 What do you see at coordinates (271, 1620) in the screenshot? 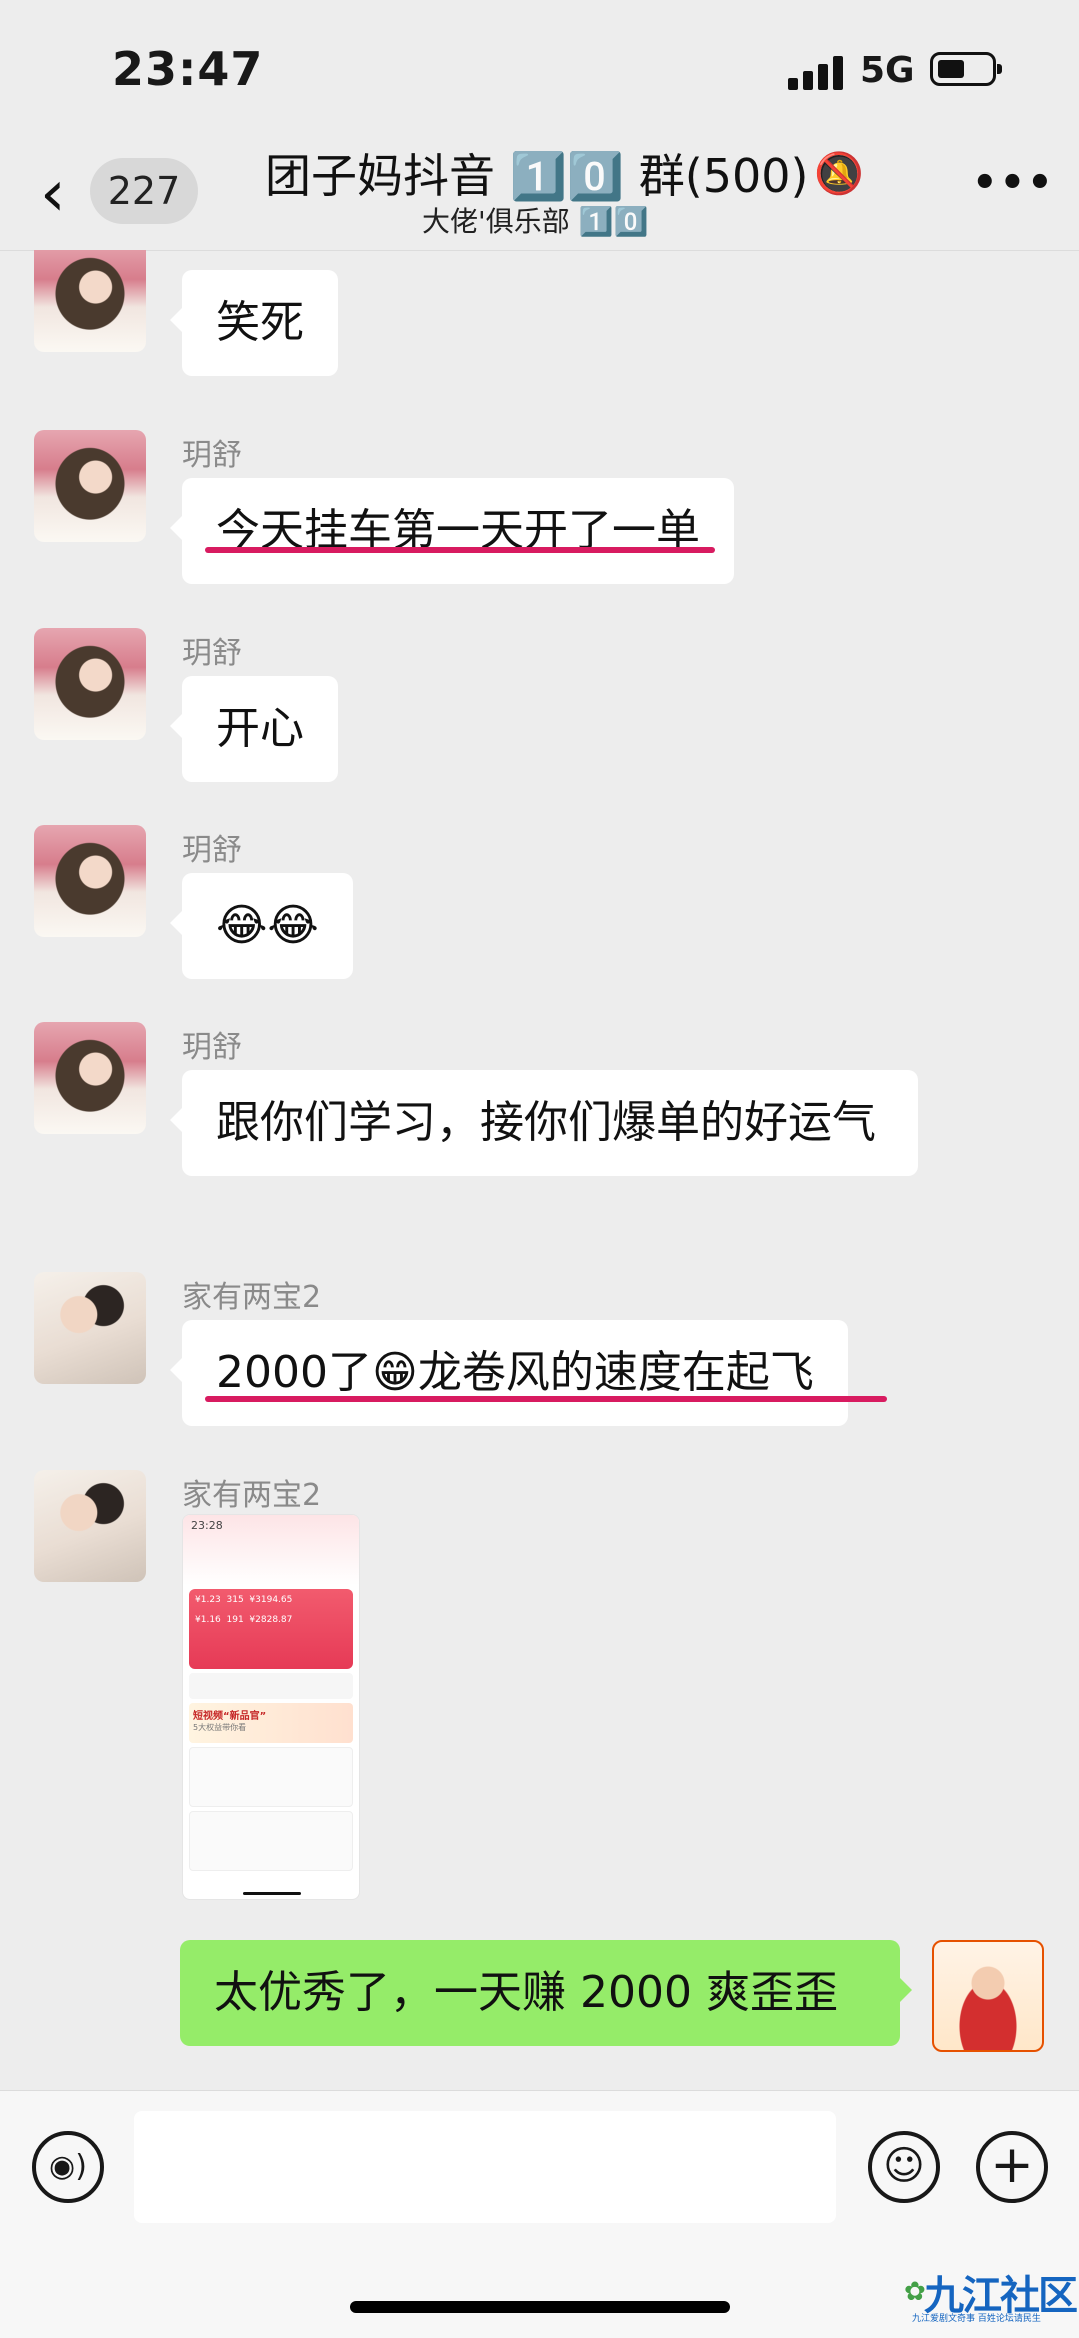
I see `image-stat: ¥2828.87` at bounding box center [271, 1620].